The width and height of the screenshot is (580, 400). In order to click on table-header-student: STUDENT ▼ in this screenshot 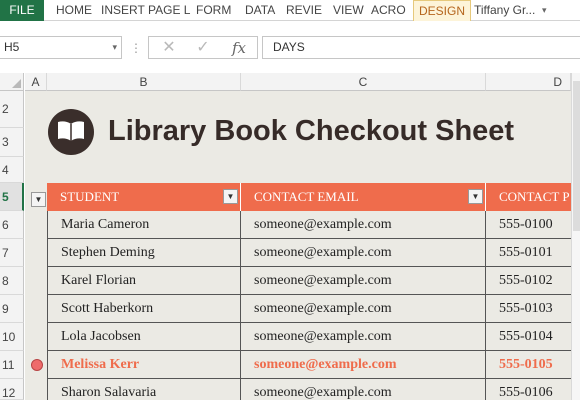, I will do `click(144, 197)`.